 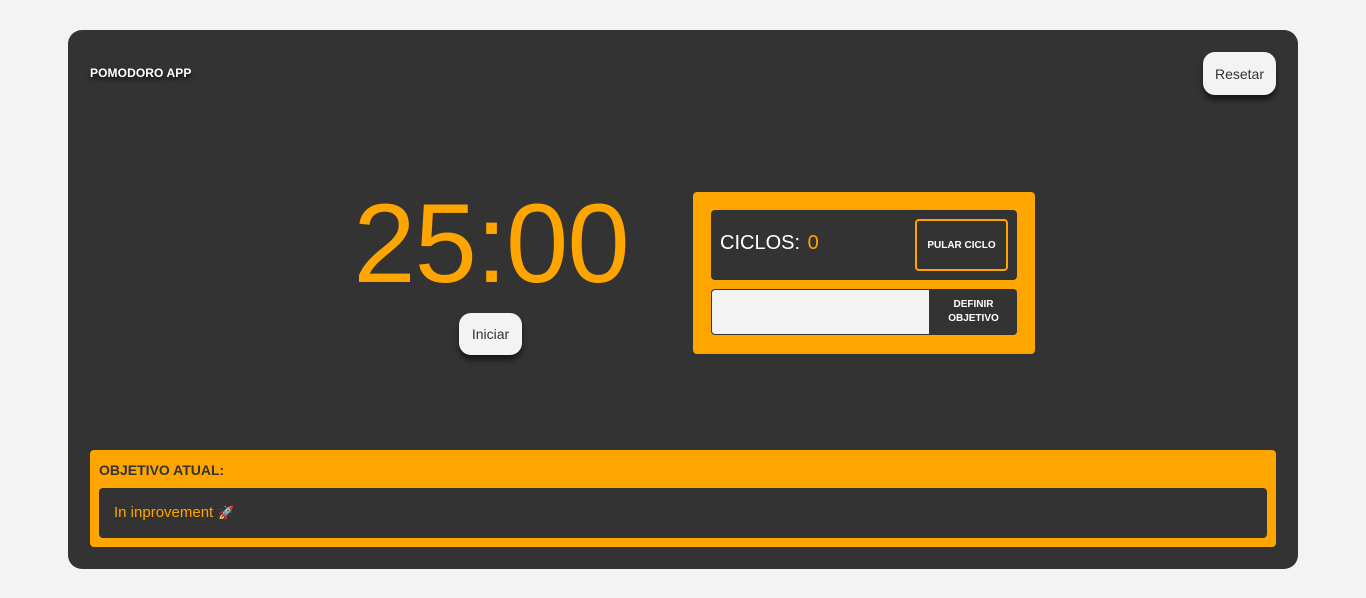 What do you see at coordinates (813, 243) in the screenshot?
I see `cycles-count: 0` at bounding box center [813, 243].